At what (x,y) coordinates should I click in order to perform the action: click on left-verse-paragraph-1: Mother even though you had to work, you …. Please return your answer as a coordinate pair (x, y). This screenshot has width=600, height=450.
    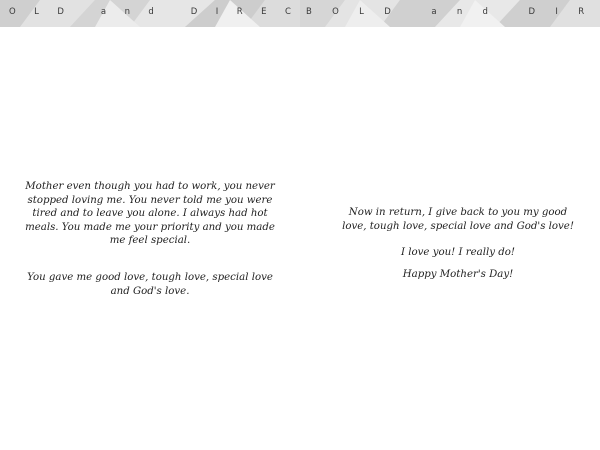
    Looking at the image, I should click on (150, 213).